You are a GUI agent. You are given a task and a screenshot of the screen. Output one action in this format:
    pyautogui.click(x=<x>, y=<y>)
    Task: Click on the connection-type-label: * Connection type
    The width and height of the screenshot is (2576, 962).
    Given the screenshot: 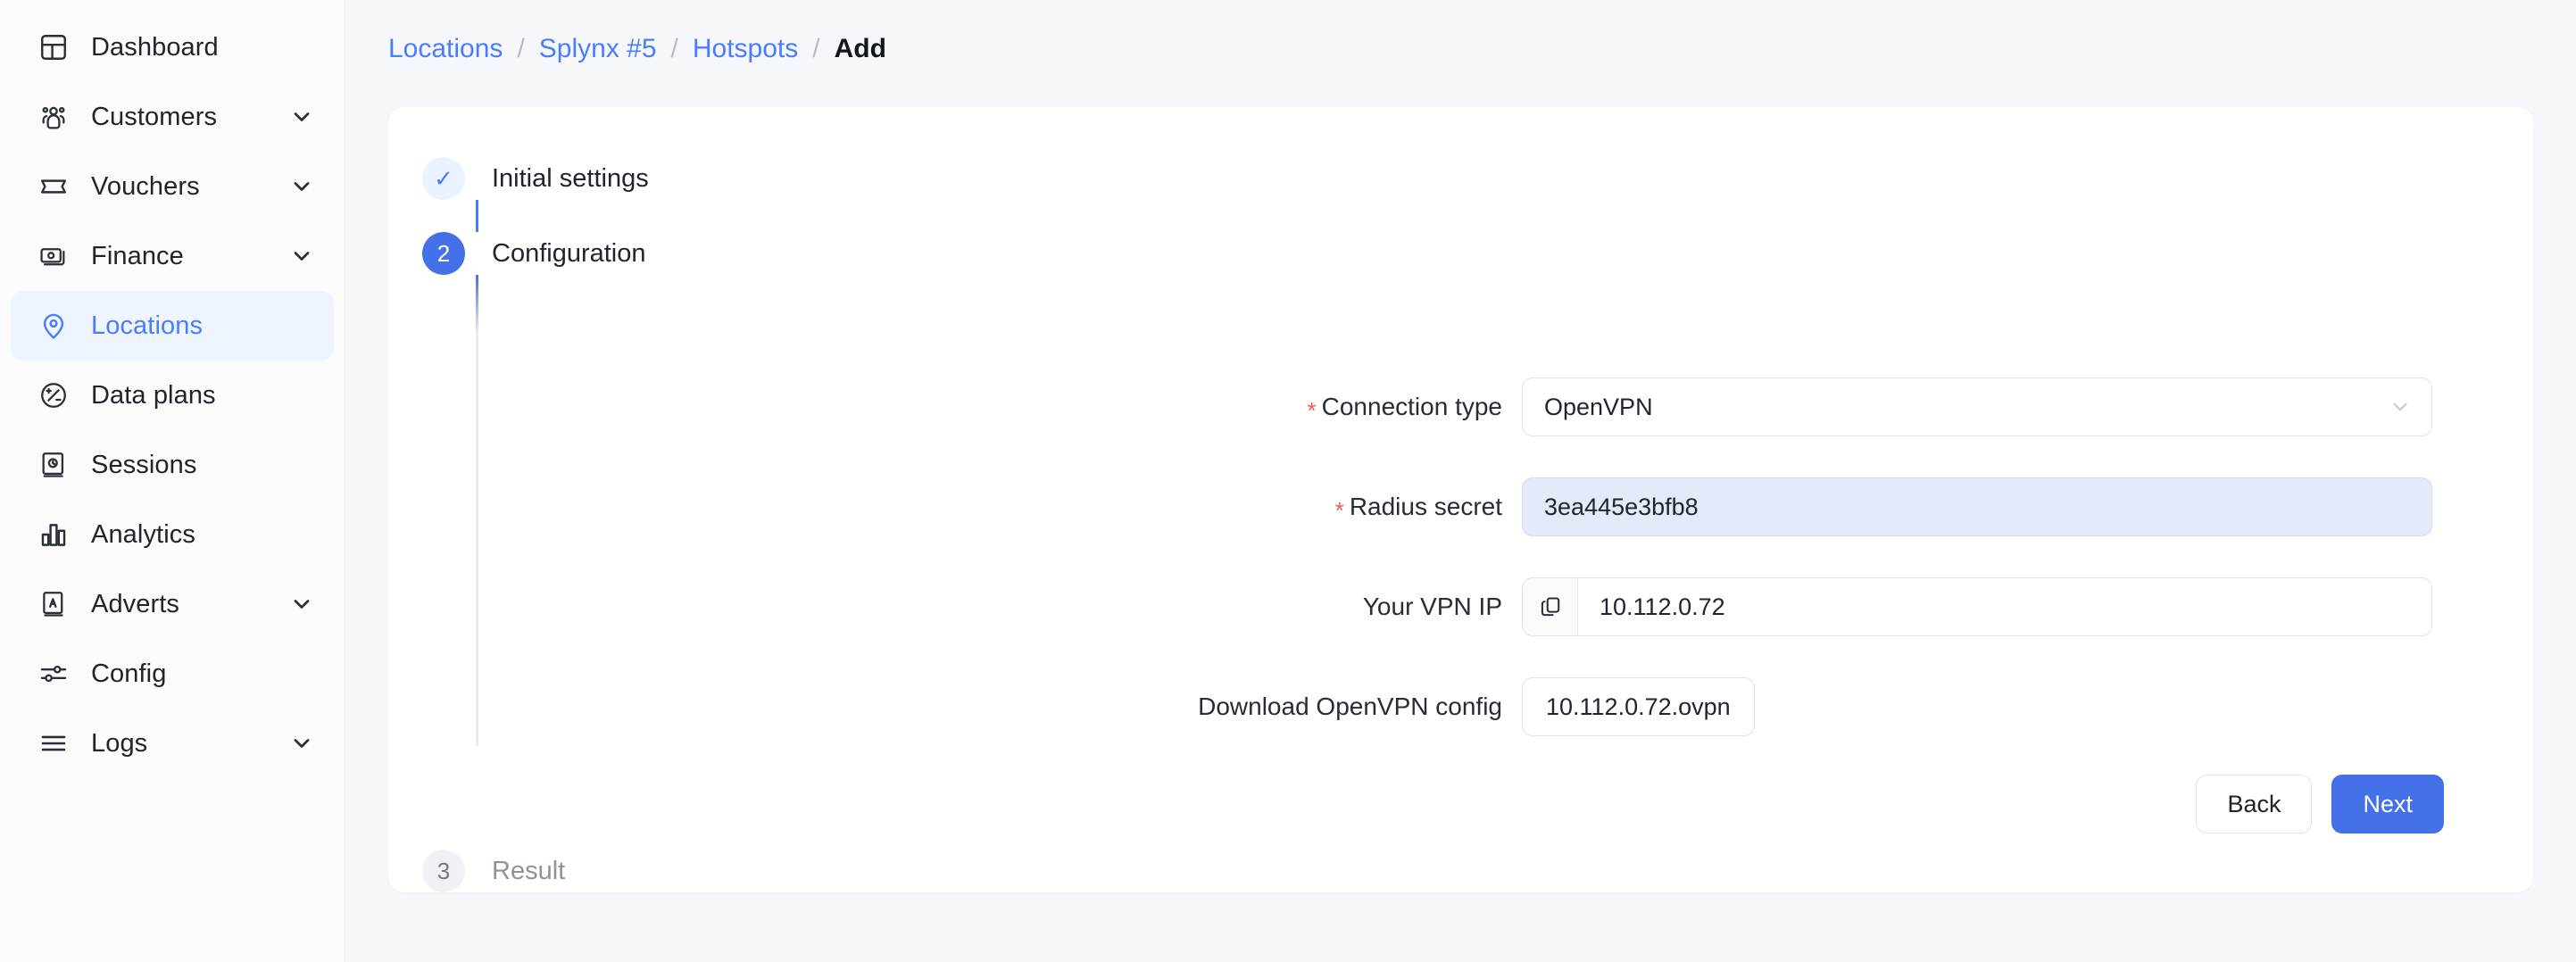 What is the action you would take?
    pyautogui.click(x=955, y=408)
    